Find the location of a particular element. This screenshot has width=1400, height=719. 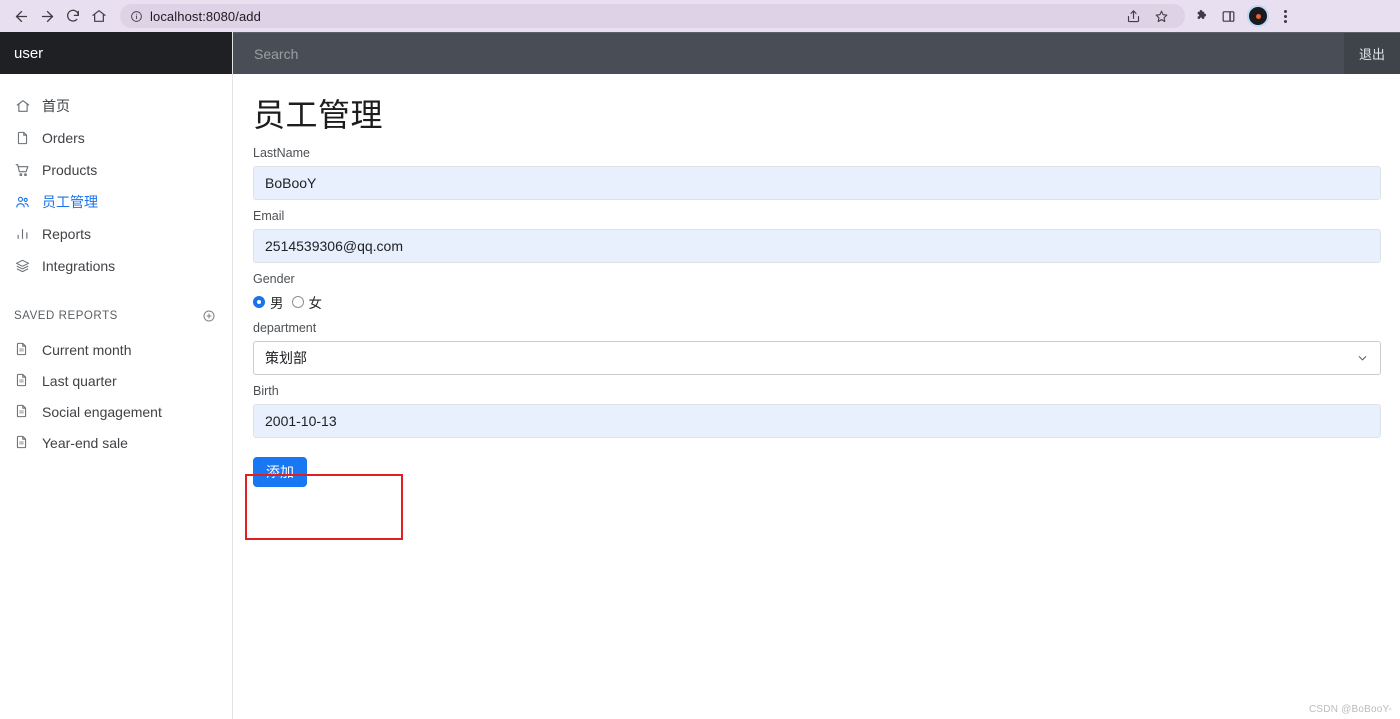

gender-option-label: 女 is located at coordinates (315, 304).